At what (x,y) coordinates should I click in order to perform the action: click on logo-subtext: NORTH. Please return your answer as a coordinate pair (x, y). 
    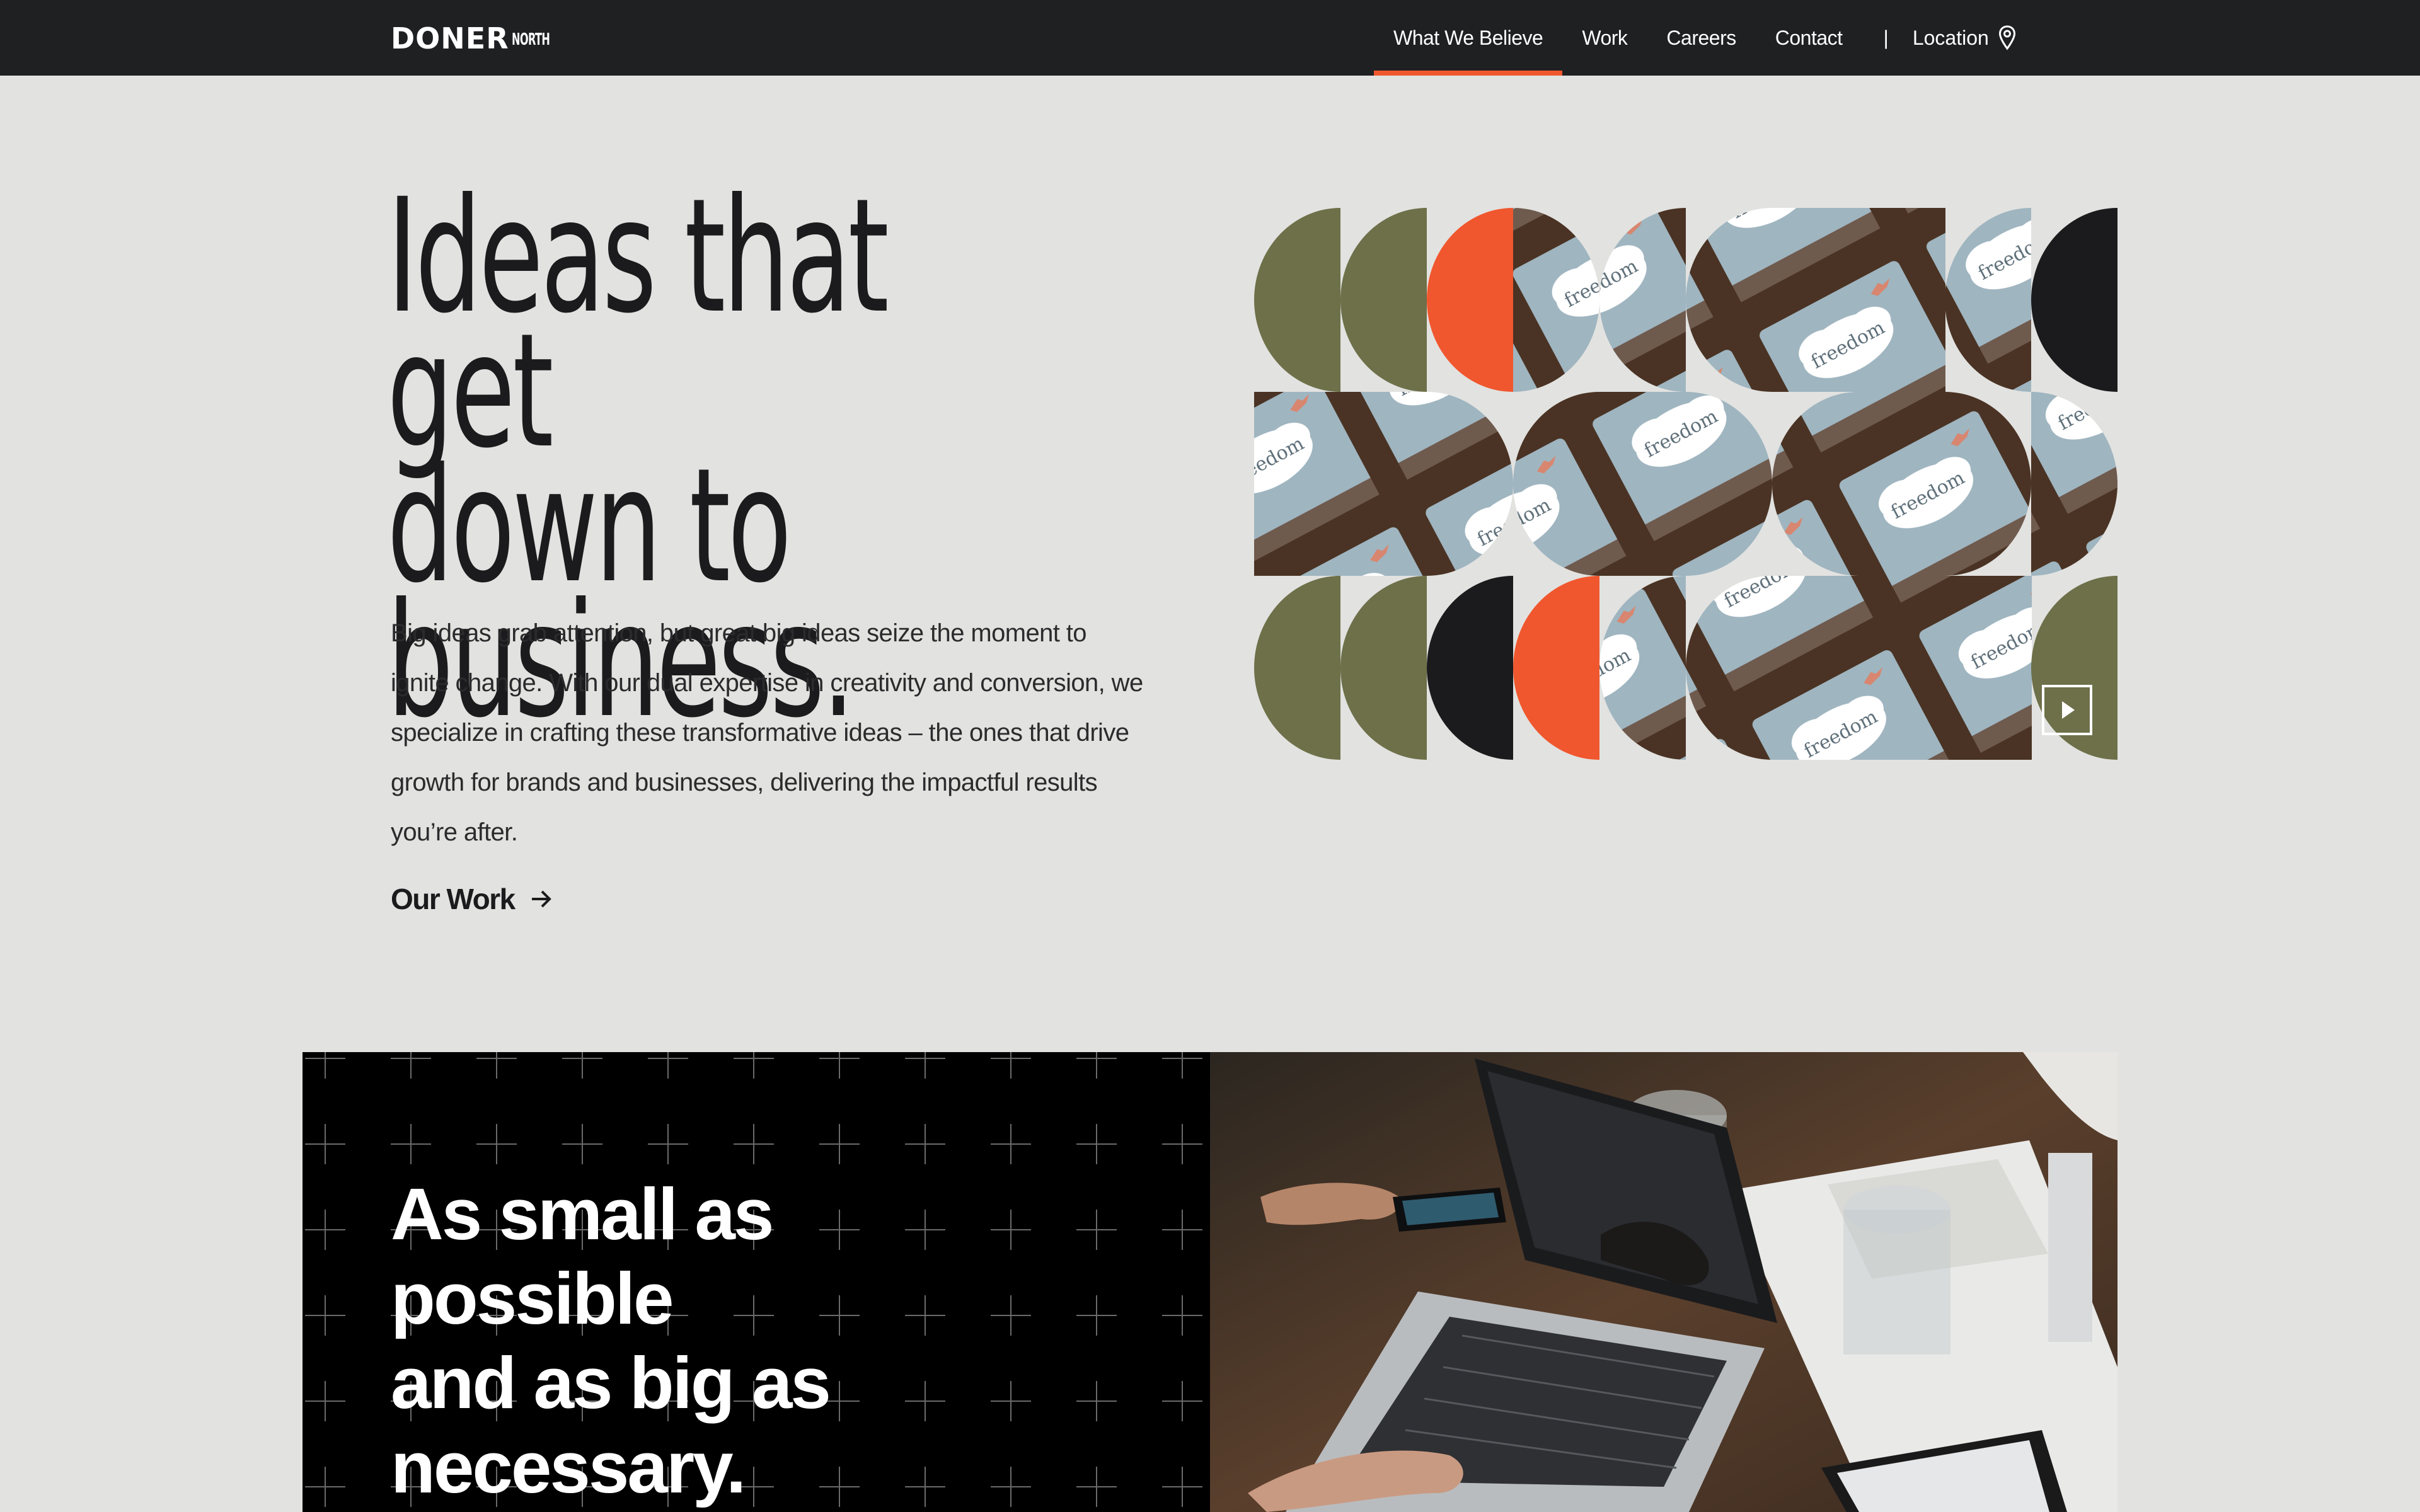
    Looking at the image, I should click on (530, 39).